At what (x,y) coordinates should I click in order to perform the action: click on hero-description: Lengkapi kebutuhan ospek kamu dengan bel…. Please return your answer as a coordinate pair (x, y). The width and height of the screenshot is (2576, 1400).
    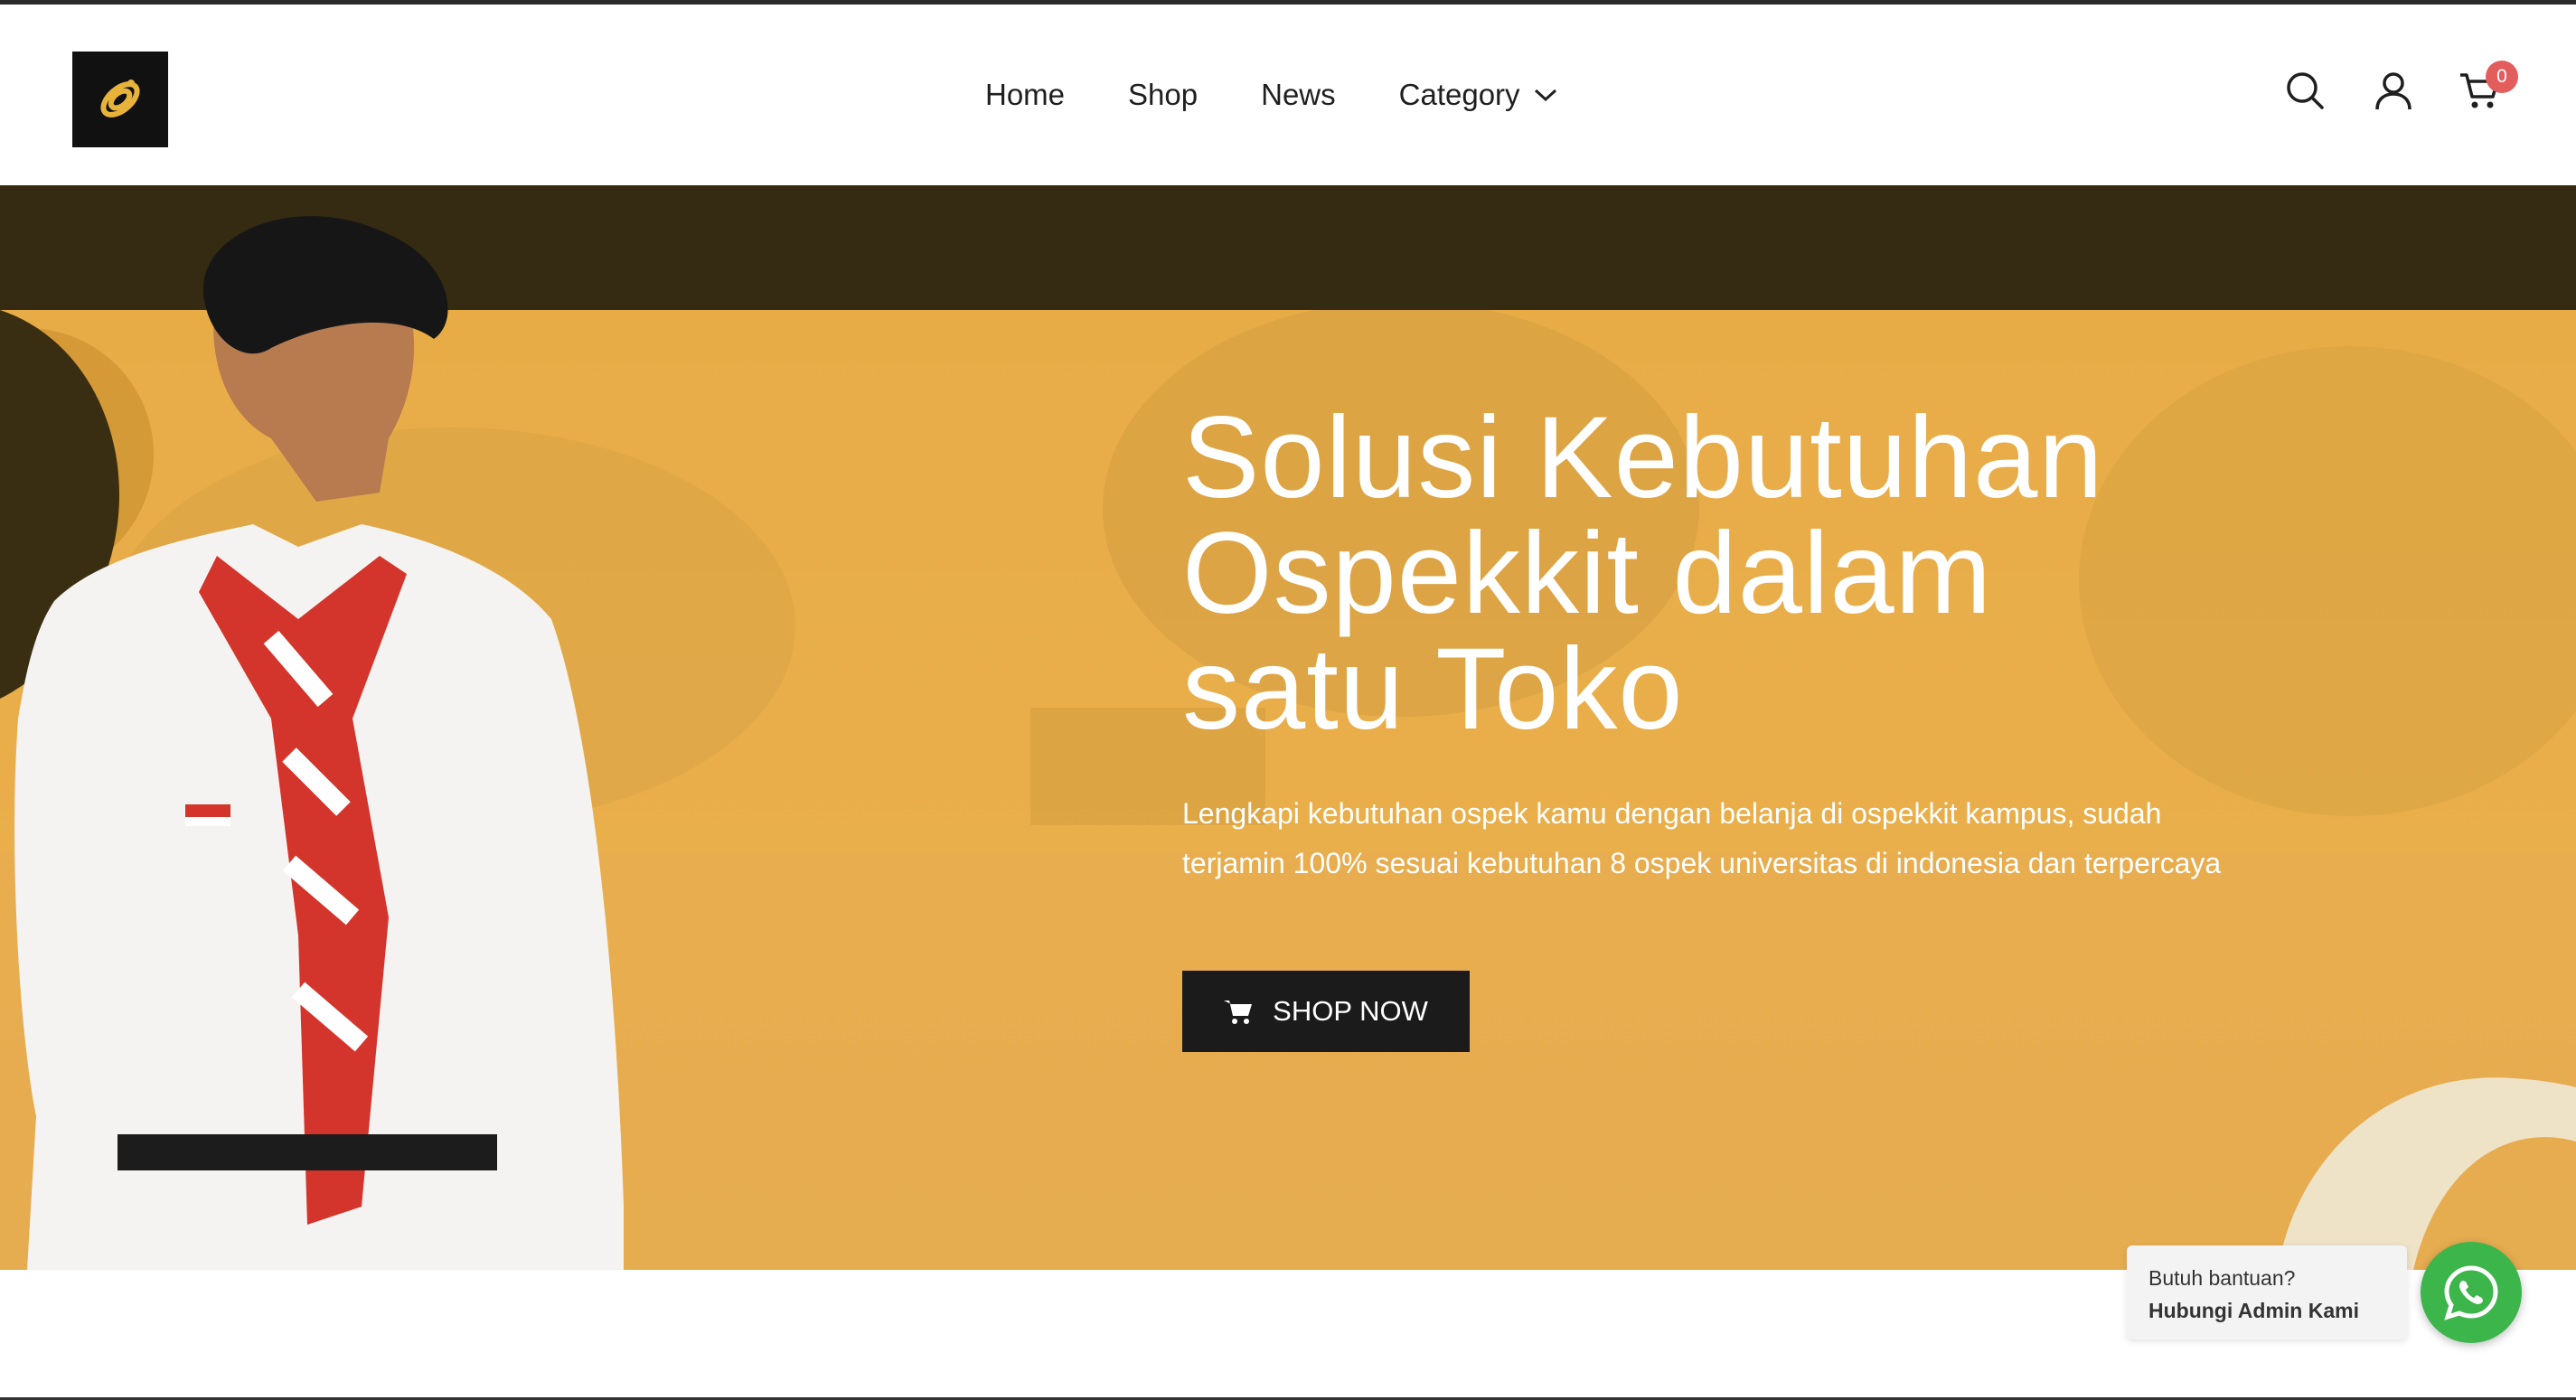
    Looking at the image, I should click on (1770, 838).